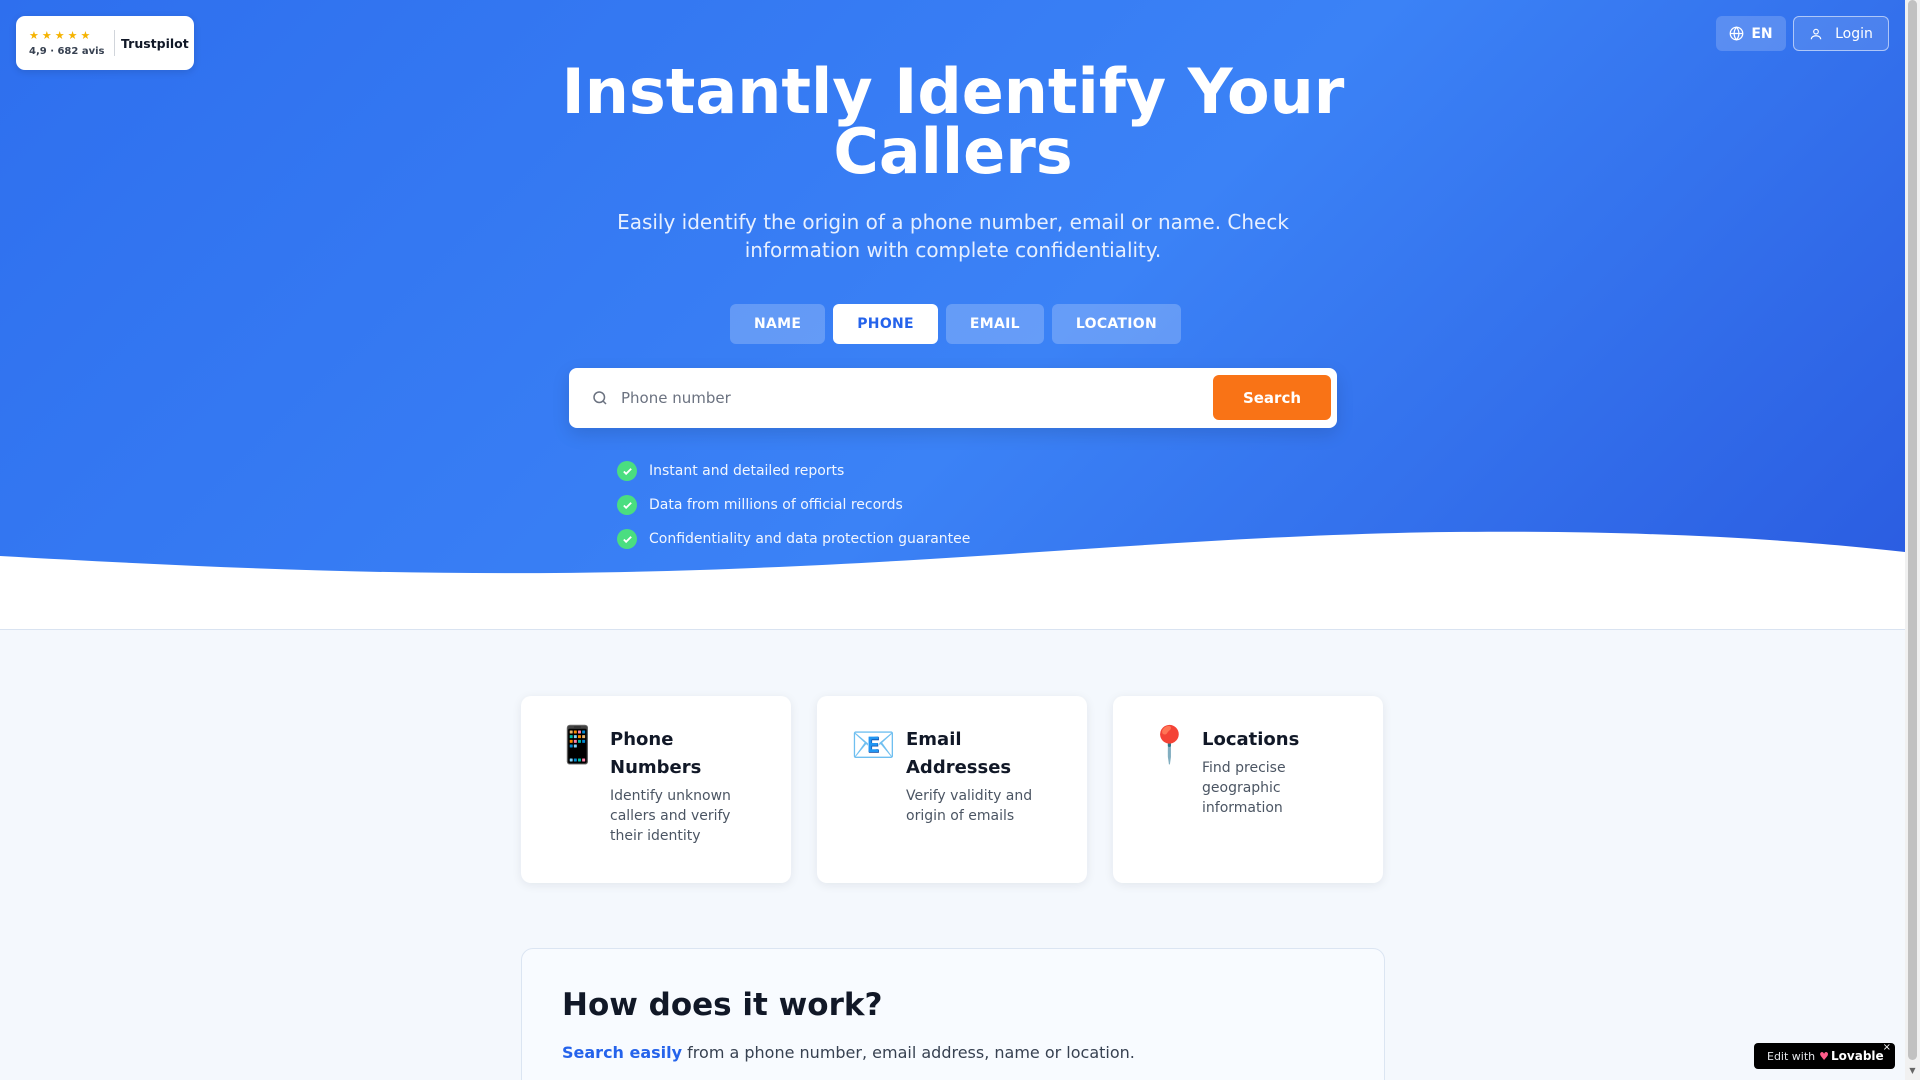 This screenshot has width=1920, height=1080. What do you see at coordinates (1912, 1071) in the screenshot?
I see `scroll-down-icon: ▼` at bounding box center [1912, 1071].